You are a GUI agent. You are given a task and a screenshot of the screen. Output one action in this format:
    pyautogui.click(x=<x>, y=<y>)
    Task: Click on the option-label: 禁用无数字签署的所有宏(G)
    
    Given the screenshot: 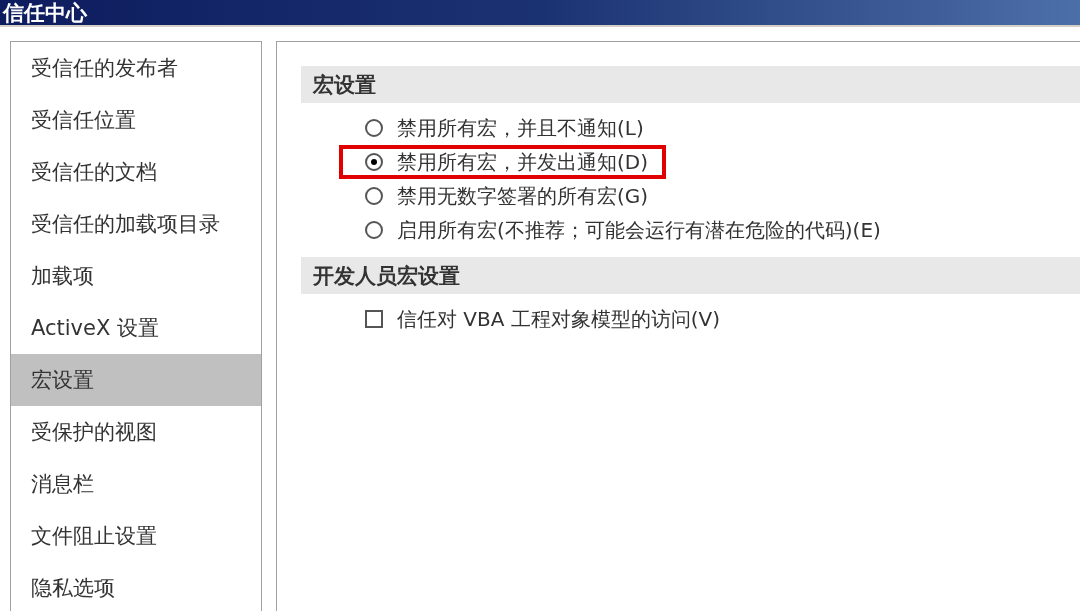 What is the action you would take?
    pyautogui.click(x=523, y=196)
    